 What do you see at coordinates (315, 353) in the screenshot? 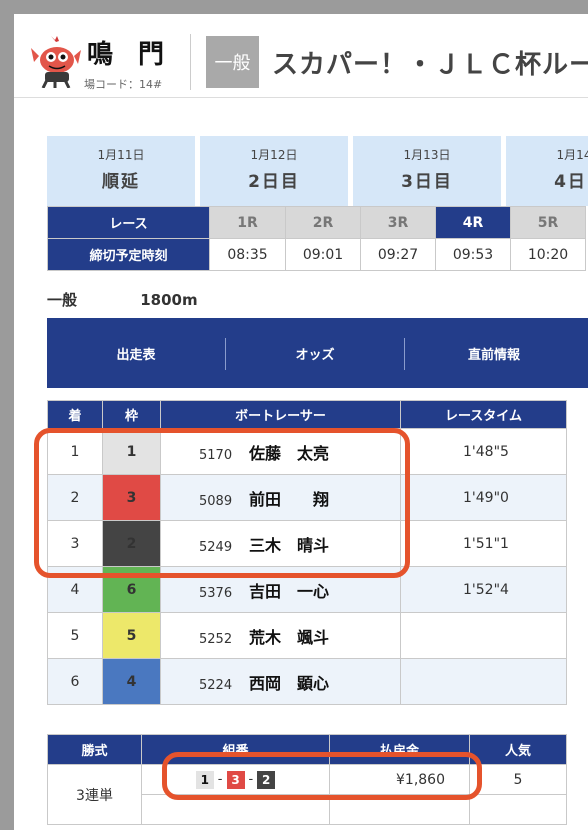
I see `nav-odds-link: オッズ` at bounding box center [315, 353].